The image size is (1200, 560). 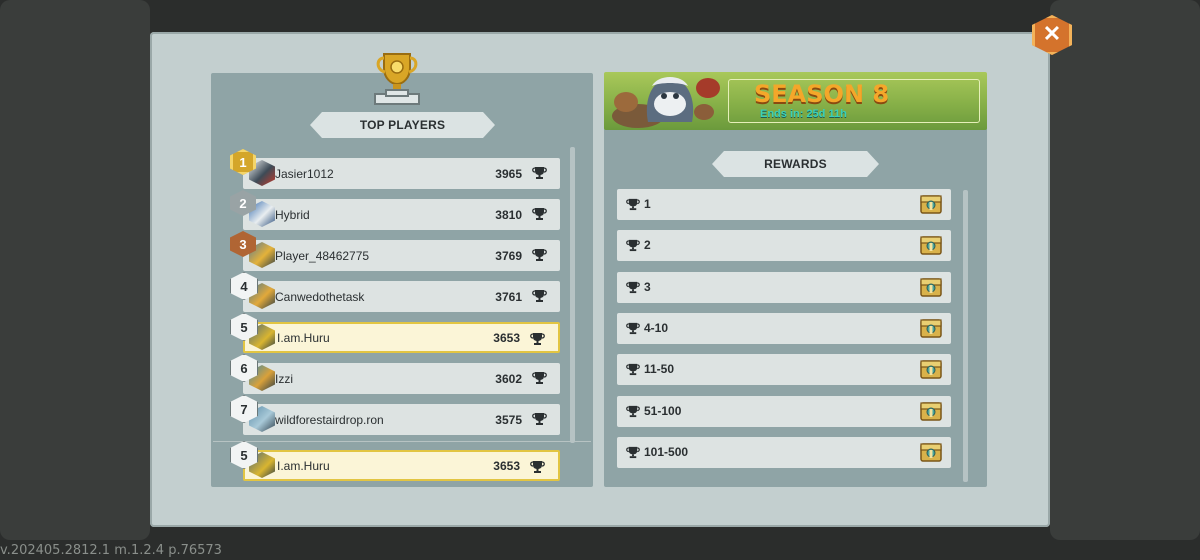 What do you see at coordinates (508, 378) in the screenshot?
I see `player-score: 3602` at bounding box center [508, 378].